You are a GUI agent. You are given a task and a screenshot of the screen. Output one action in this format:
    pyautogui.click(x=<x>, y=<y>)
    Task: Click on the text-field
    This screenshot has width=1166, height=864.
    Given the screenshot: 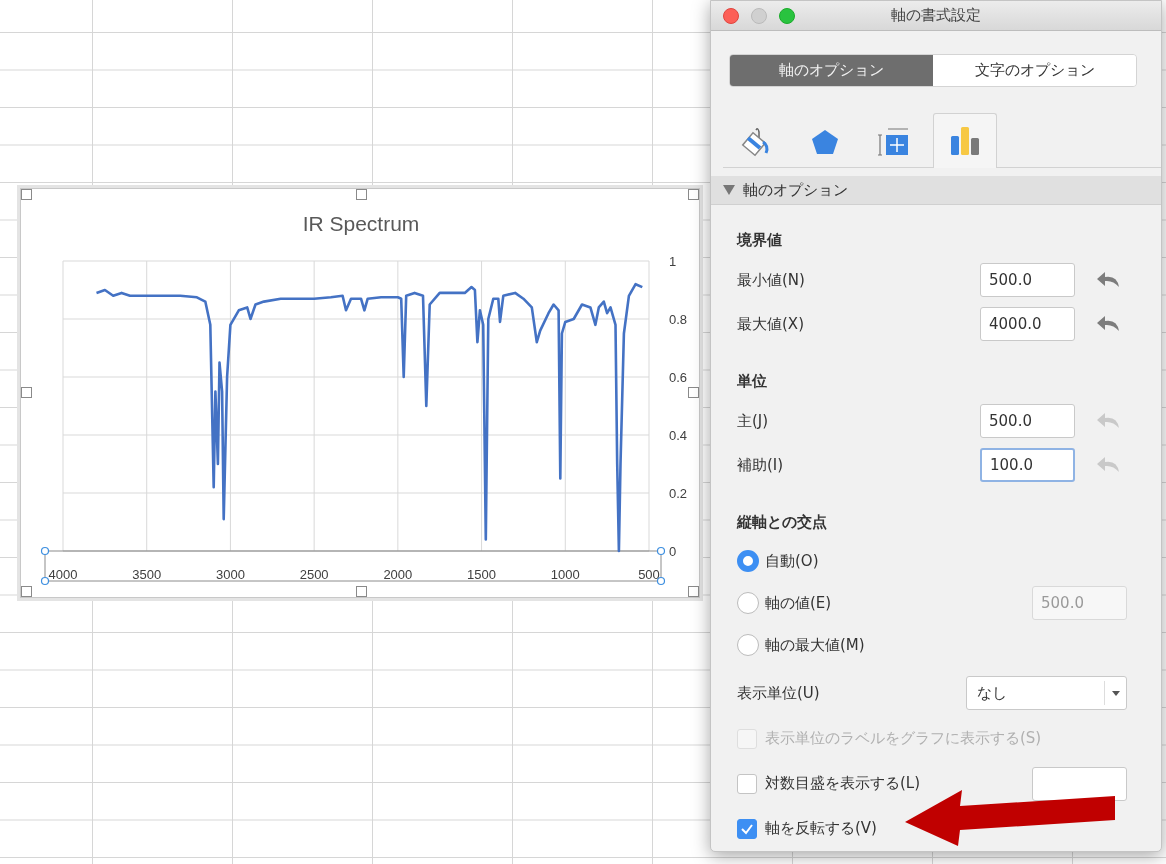 What is the action you would take?
    pyautogui.click(x=1079, y=783)
    